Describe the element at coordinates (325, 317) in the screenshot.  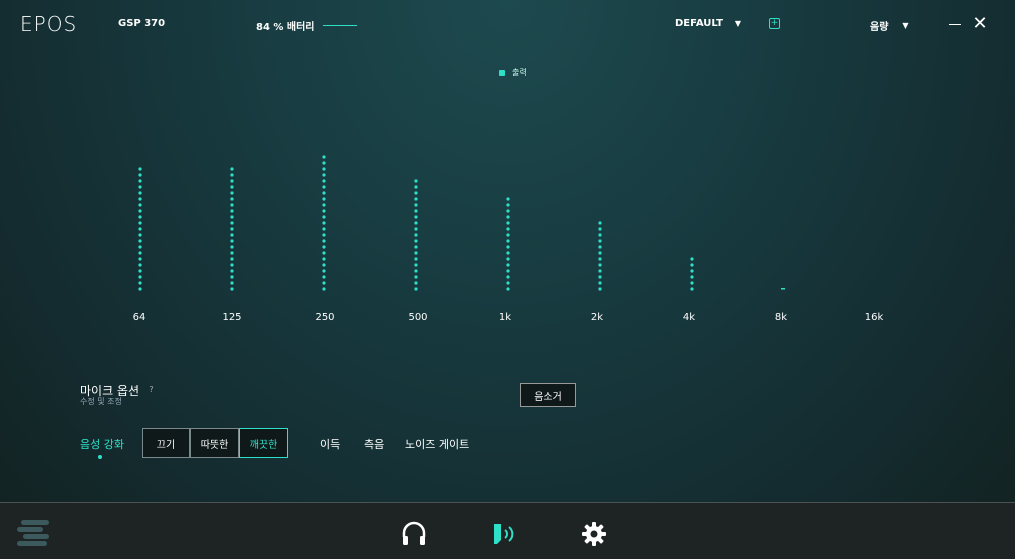
I see `x-tick-label: 250` at that location.